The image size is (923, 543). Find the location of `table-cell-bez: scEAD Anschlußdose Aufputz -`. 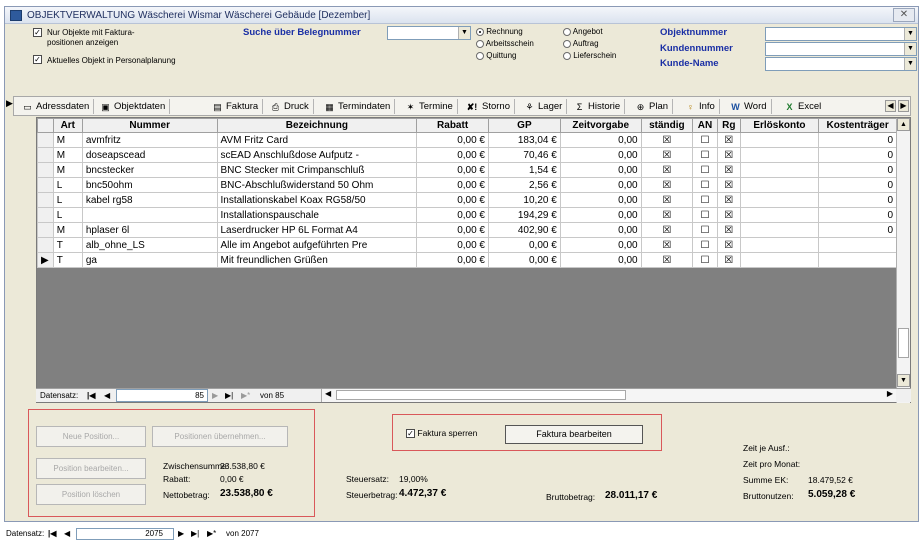

table-cell-bez: scEAD Anschlußdose Aufputz - is located at coordinates (317, 155).